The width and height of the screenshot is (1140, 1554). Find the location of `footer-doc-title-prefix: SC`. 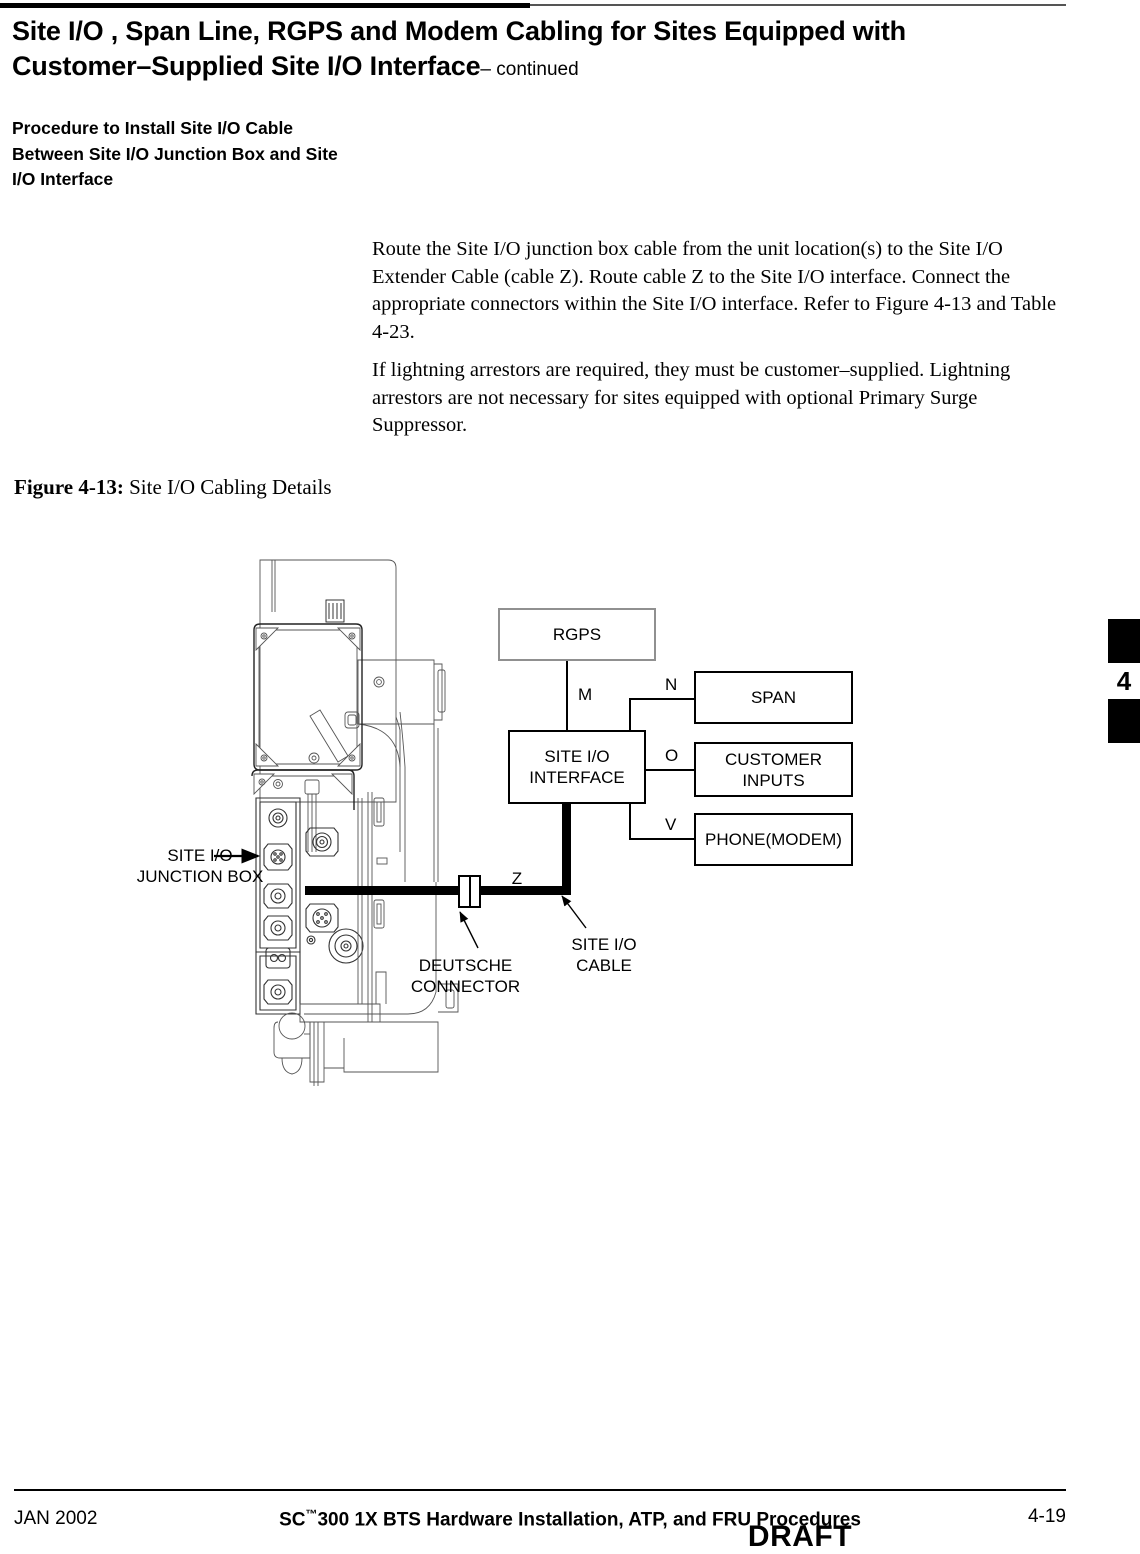

footer-doc-title-prefix: SC is located at coordinates (292, 1520).